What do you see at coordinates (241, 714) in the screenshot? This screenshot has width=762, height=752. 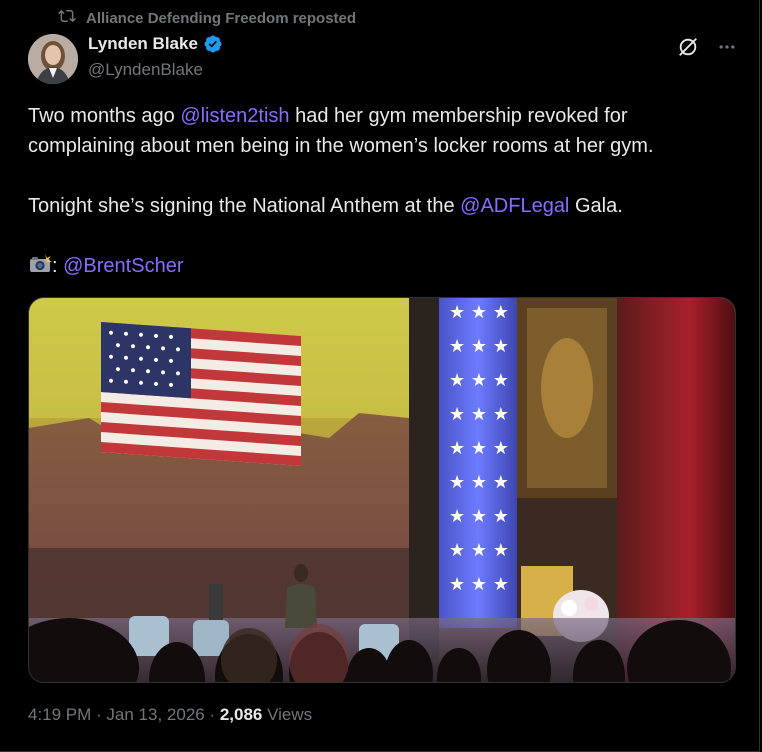 I see `views-count: 2,086` at bounding box center [241, 714].